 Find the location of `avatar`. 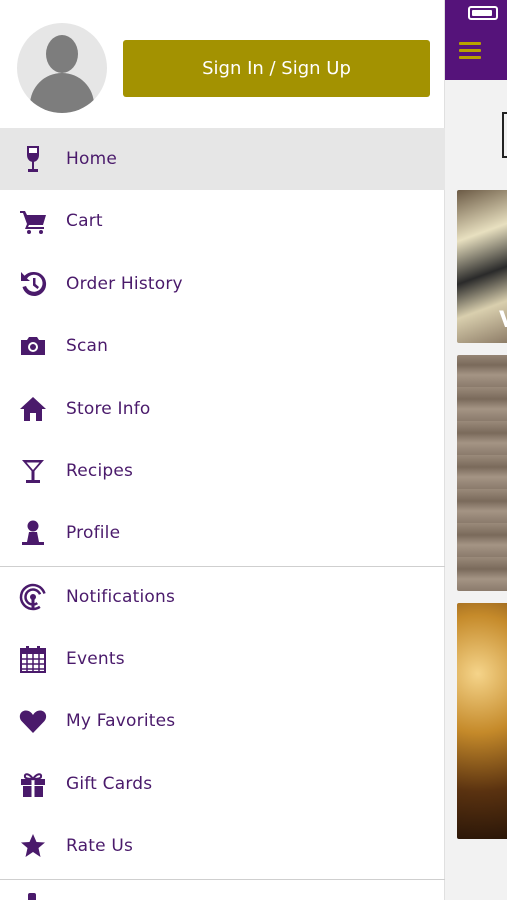

avatar is located at coordinates (62, 68).